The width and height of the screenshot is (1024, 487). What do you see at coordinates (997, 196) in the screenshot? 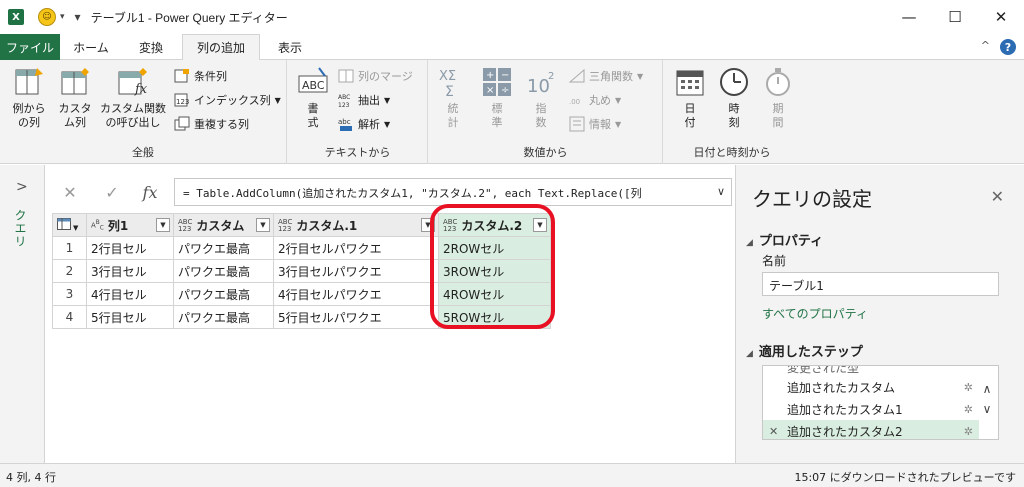
I see `close-settings-icon: ✕` at bounding box center [997, 196].